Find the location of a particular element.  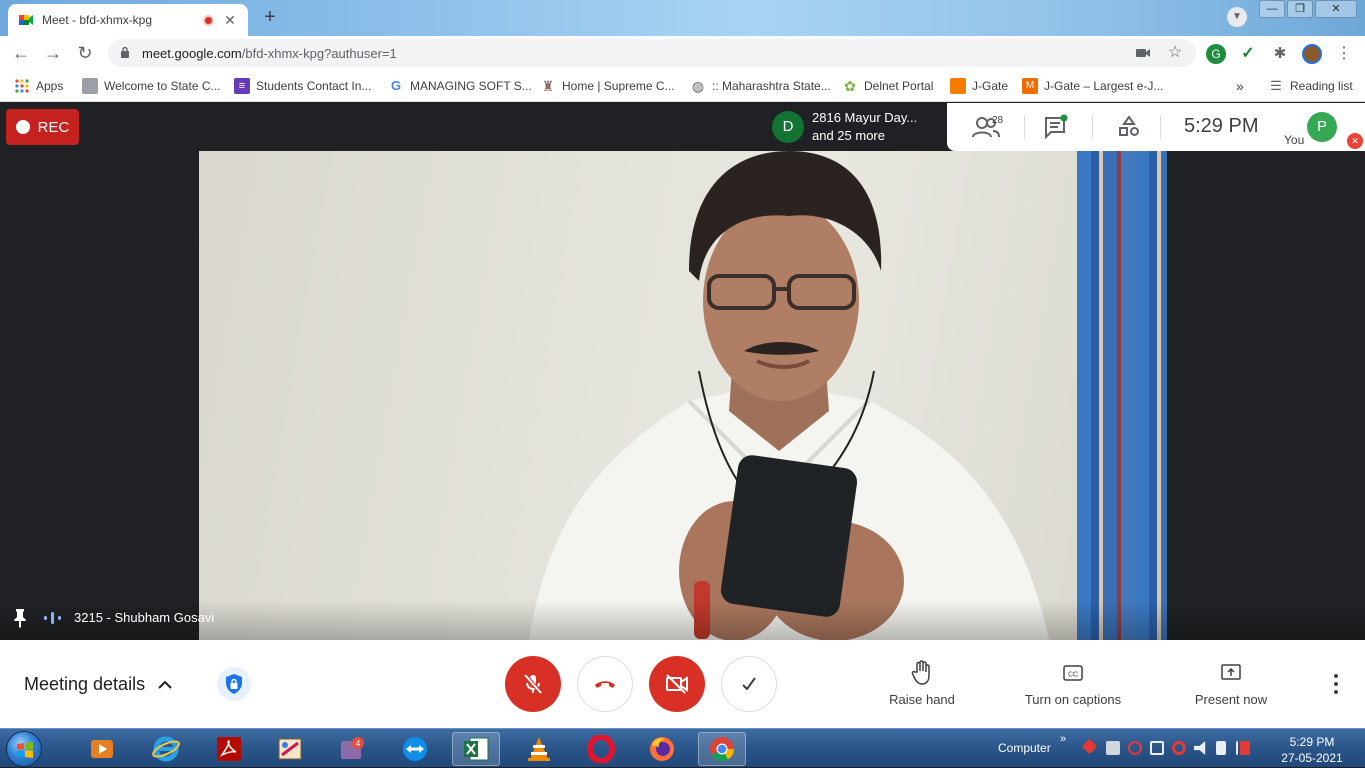

raise-hand-button: Raise hand is located at coordinates (922, 683).